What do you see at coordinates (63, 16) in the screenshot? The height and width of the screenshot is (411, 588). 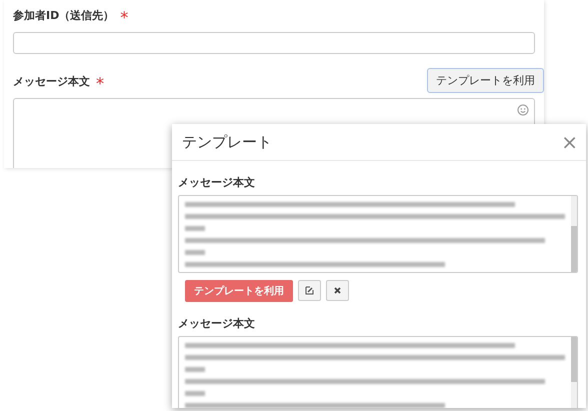 I see `field-label: 参加者ID（送信先）` at bounding box center [63, 16].